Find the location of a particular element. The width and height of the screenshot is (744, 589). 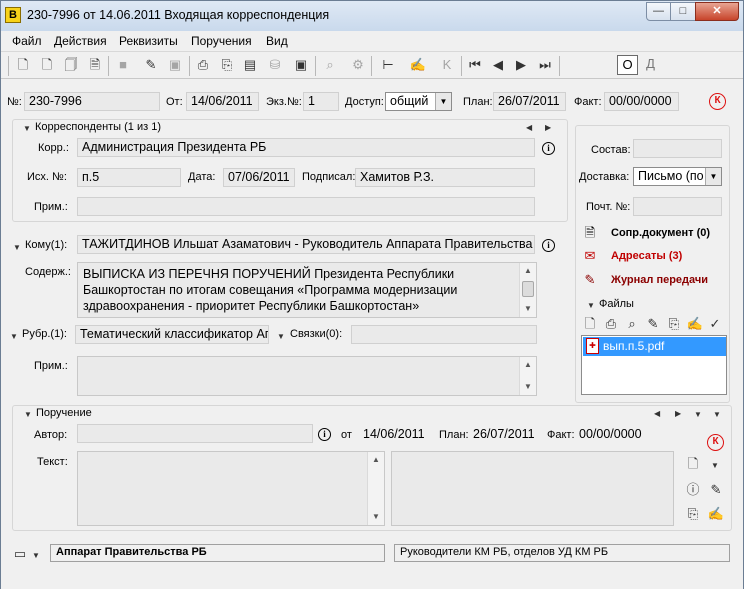

out-number-field: п.5 is located at coordinates (129, 177).